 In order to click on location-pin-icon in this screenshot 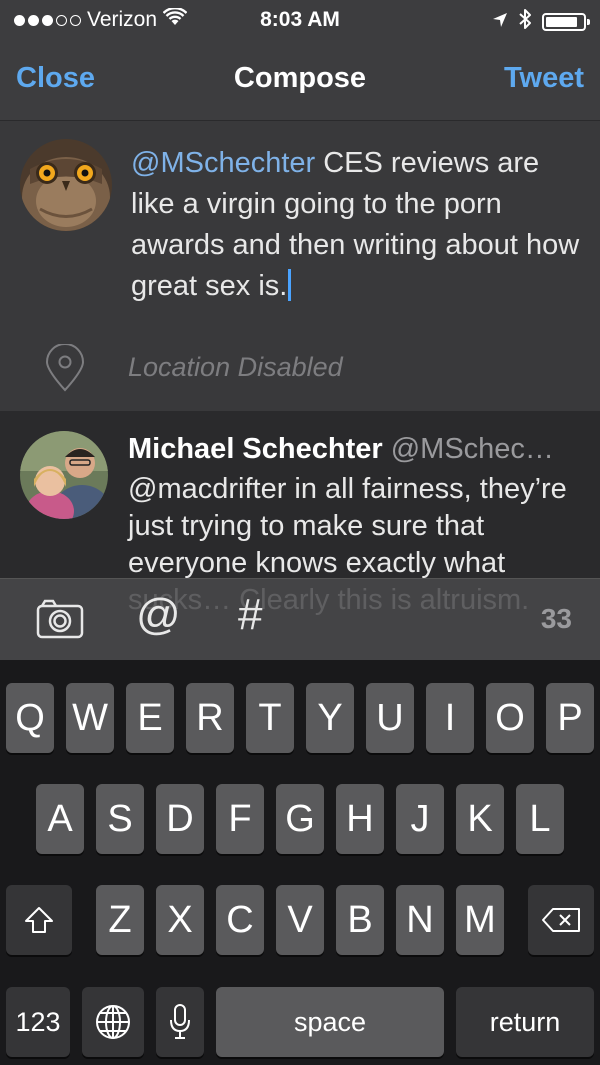, I will do `click(65, 370)`.